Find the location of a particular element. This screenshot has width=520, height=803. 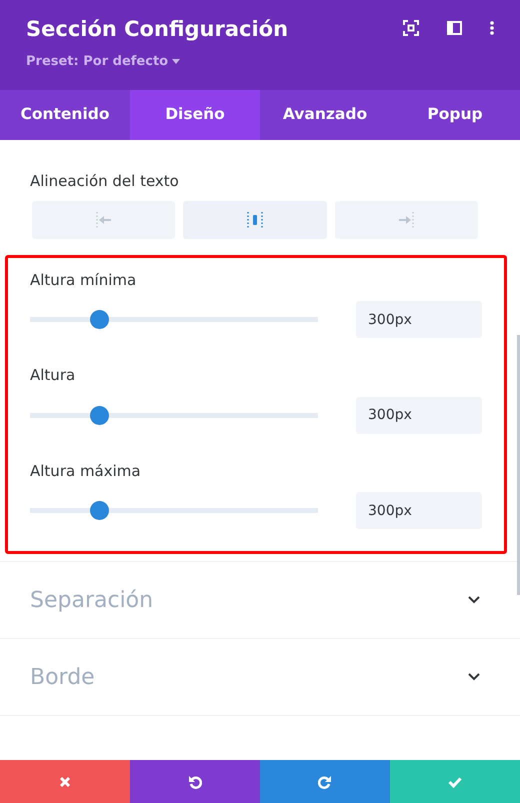

tab: Diseño is located at coordinates (195, 115).